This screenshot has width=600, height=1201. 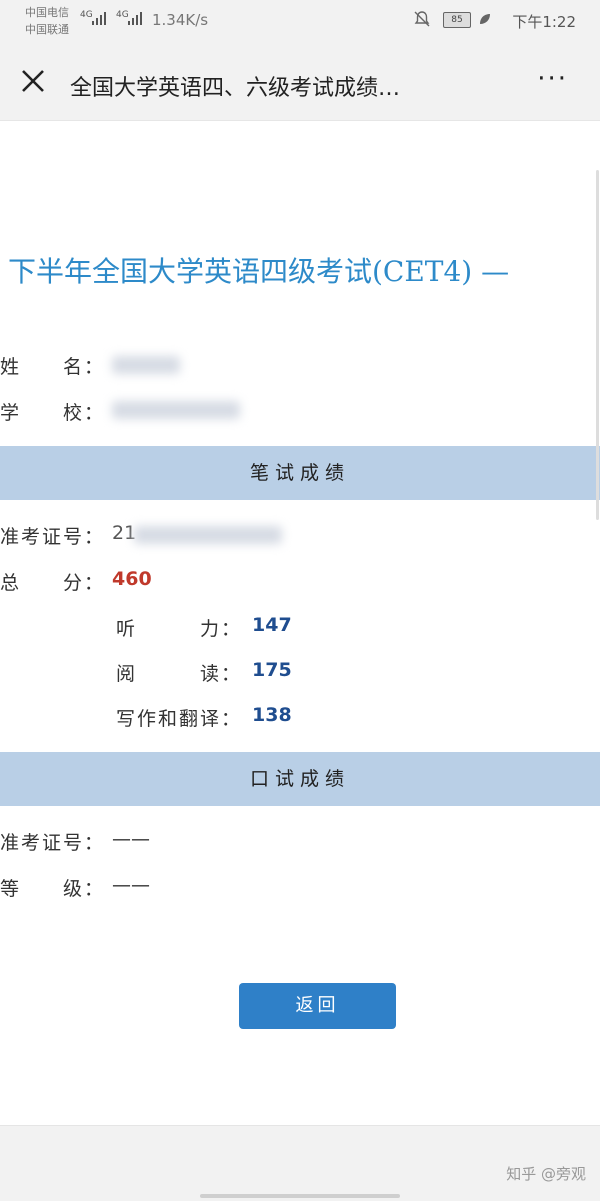 I want to click on more-menu-button: ···, so click(x=552, y=79).